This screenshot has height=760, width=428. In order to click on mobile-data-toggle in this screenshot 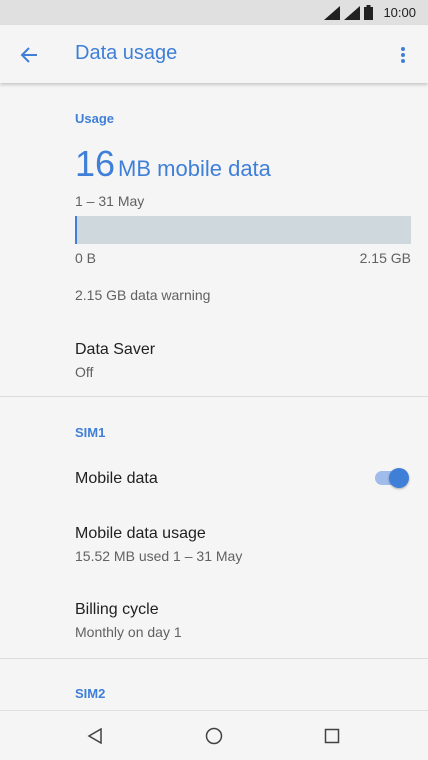, I will do `click(391, 478)`.